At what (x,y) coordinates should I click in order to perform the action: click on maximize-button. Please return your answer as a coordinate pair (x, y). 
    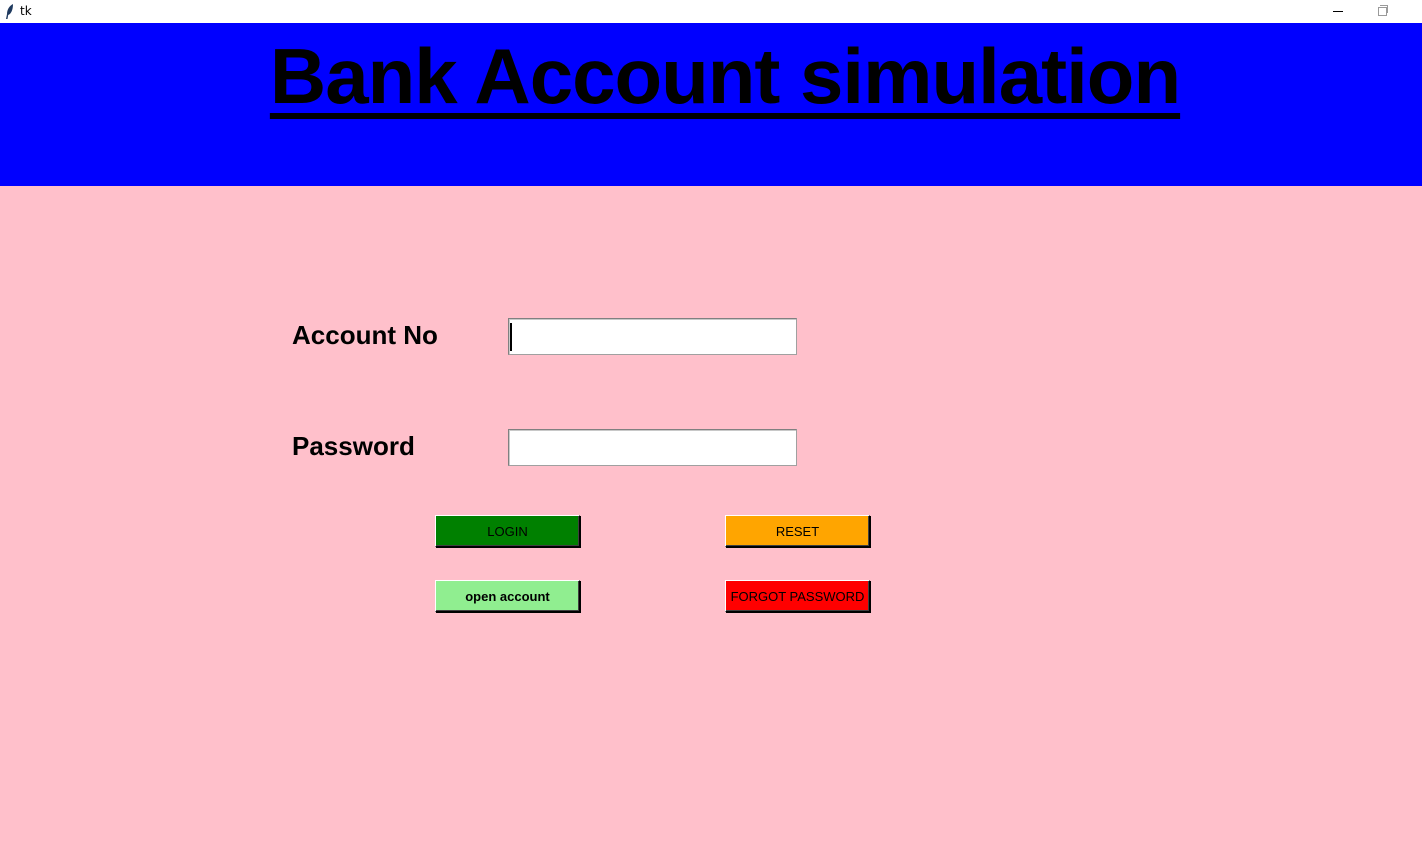
    Looking at the image, I should click on (1382, 11).